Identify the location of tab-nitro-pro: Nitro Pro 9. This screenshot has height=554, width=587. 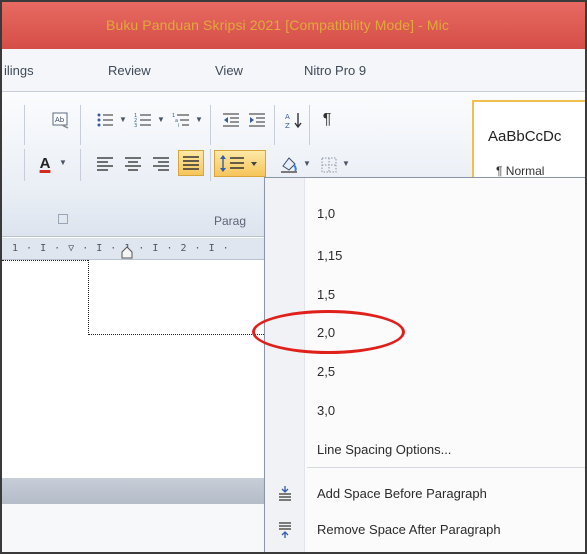
(335, 70).